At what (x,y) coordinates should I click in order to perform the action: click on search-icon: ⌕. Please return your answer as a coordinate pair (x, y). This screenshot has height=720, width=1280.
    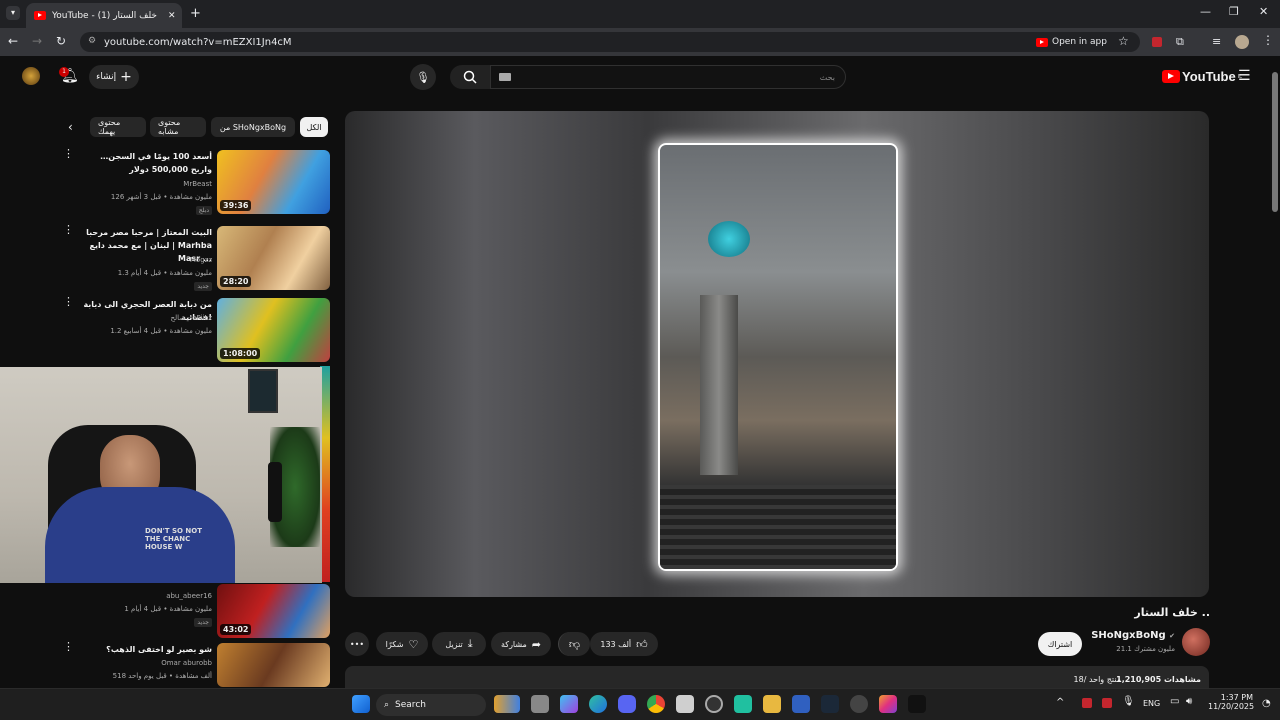
    Looking at the image, I should click on (387, 705).